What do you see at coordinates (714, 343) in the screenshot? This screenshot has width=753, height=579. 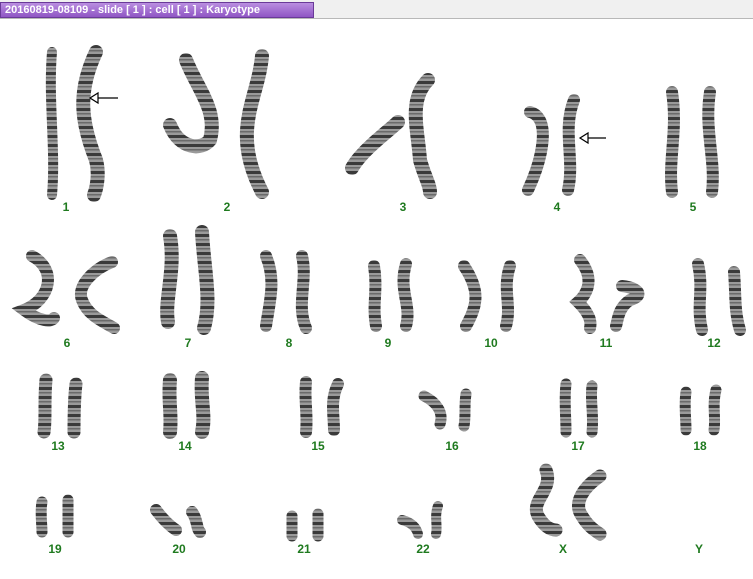 I see `chromosome-label-12: 12` at bounding box center [714, 343].